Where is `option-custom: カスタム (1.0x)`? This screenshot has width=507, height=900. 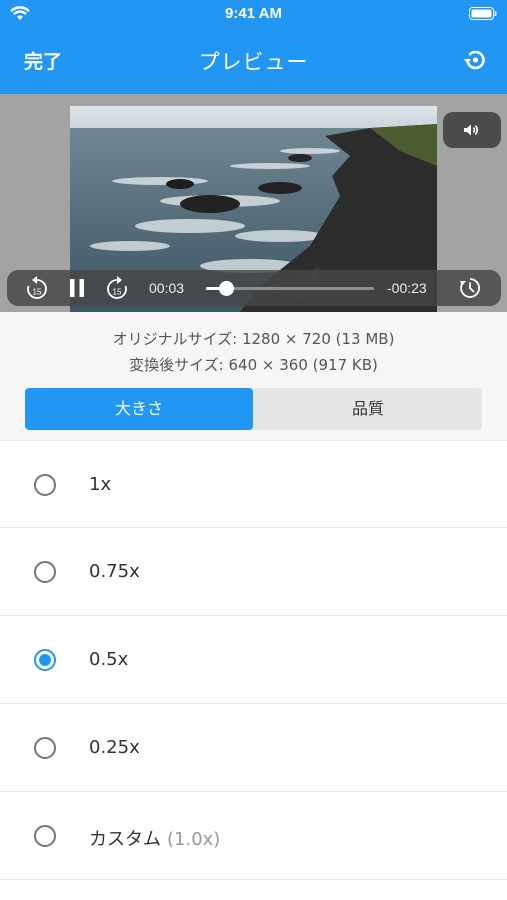 option-custom: カスタム (1.0x) is located at coordinates (253, 836).